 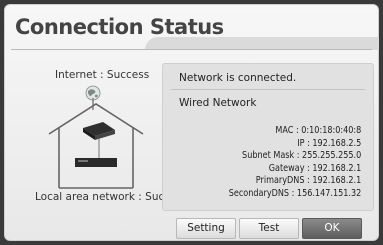 What do you see at coordinates (102, 75) in the screenshot?
I see `internet-status-label: Internet : Success` at bounding box center [102, 75].